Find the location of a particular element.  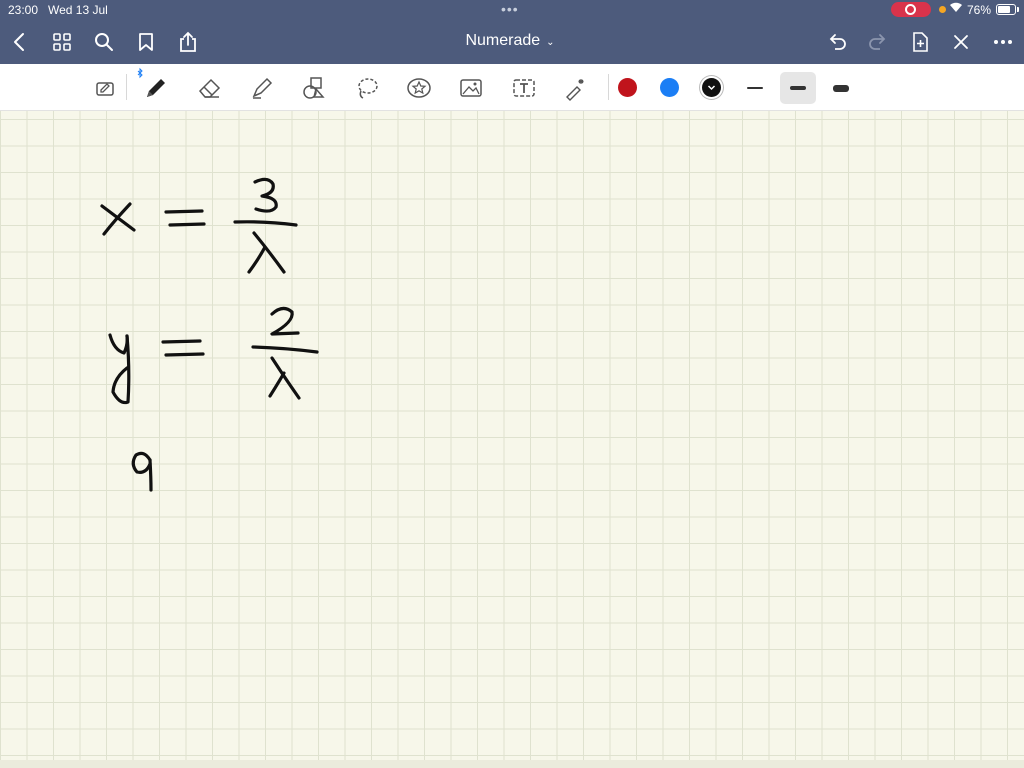

handwritten-ink-layer is located at coordinates (209, 334).